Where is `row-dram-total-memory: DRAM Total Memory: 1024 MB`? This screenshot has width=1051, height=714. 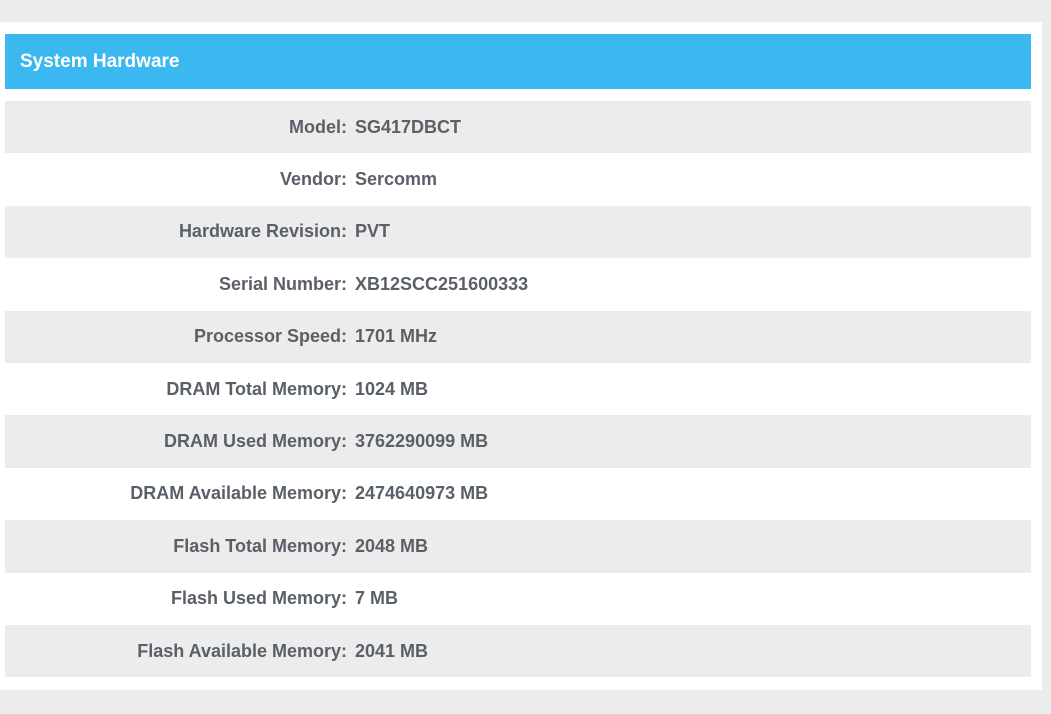
row-dram-total-memory: DRAM Total Memory: 1024 MB is located at coordinates (518, 389).